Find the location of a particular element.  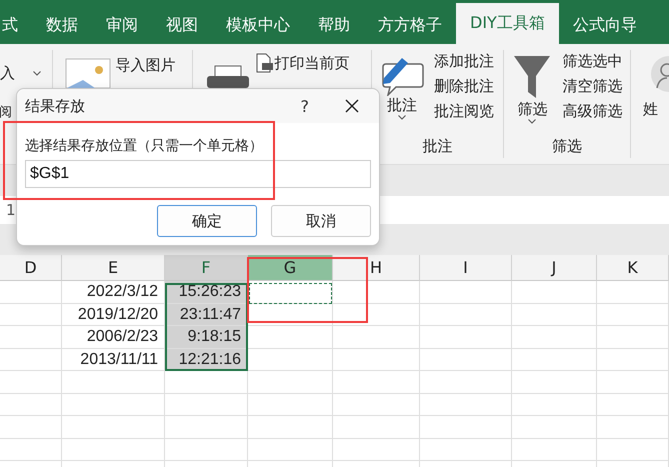

import-picture-button: 导入图片 is located at coordinates (145, 65).